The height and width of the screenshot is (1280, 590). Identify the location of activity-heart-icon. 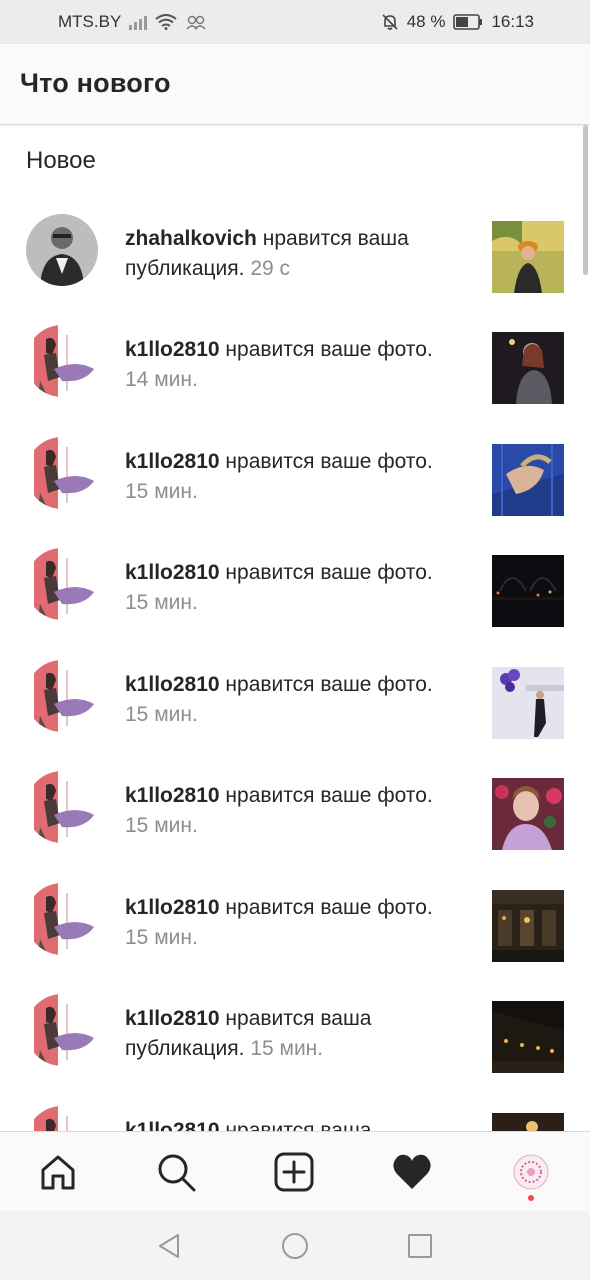
(412, 1171).